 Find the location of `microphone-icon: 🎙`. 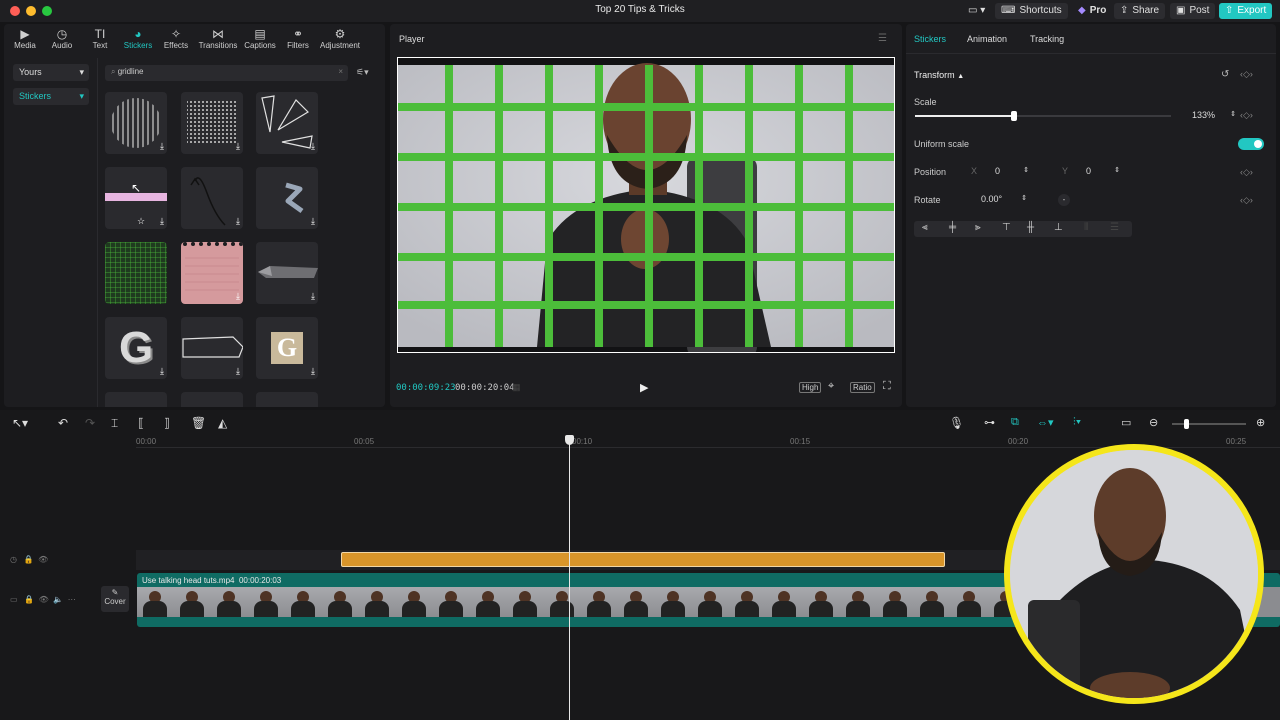

microphone-icon: 🎙 is located at coordinates (956, 423).